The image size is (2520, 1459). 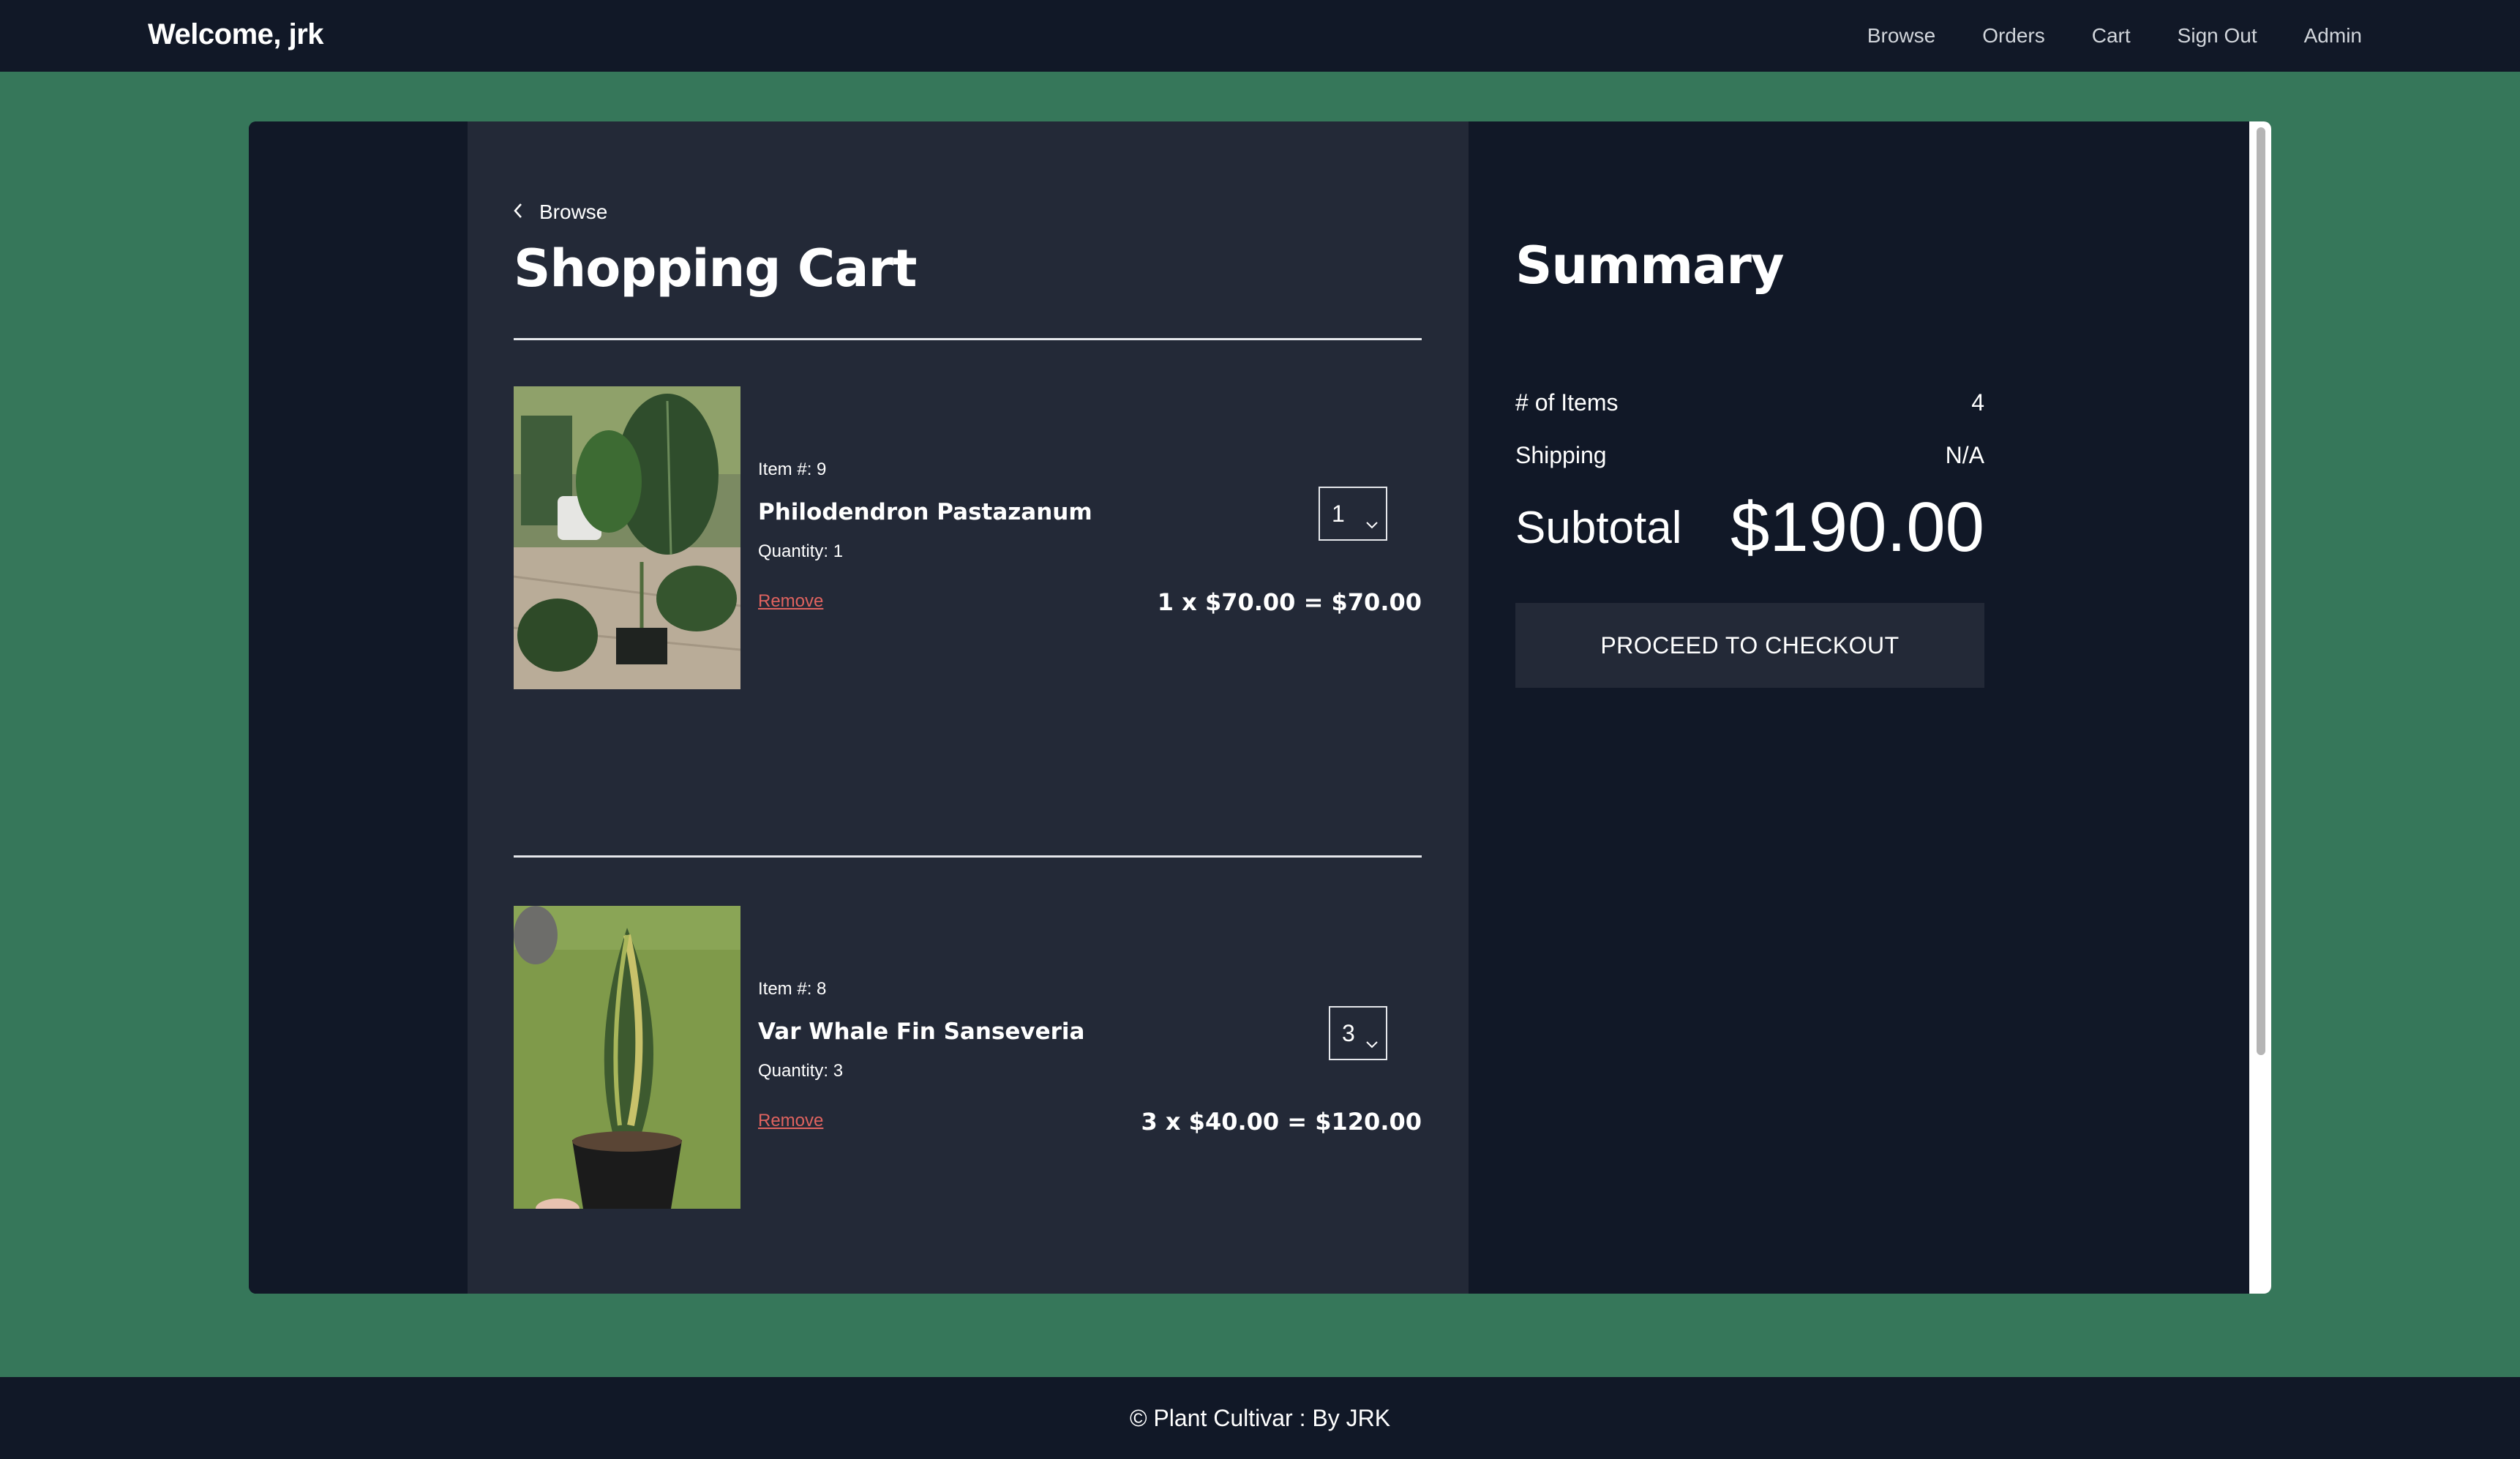 I want to click on nav-link-sign-out: Sign Out, so click(x=2217, y=36).